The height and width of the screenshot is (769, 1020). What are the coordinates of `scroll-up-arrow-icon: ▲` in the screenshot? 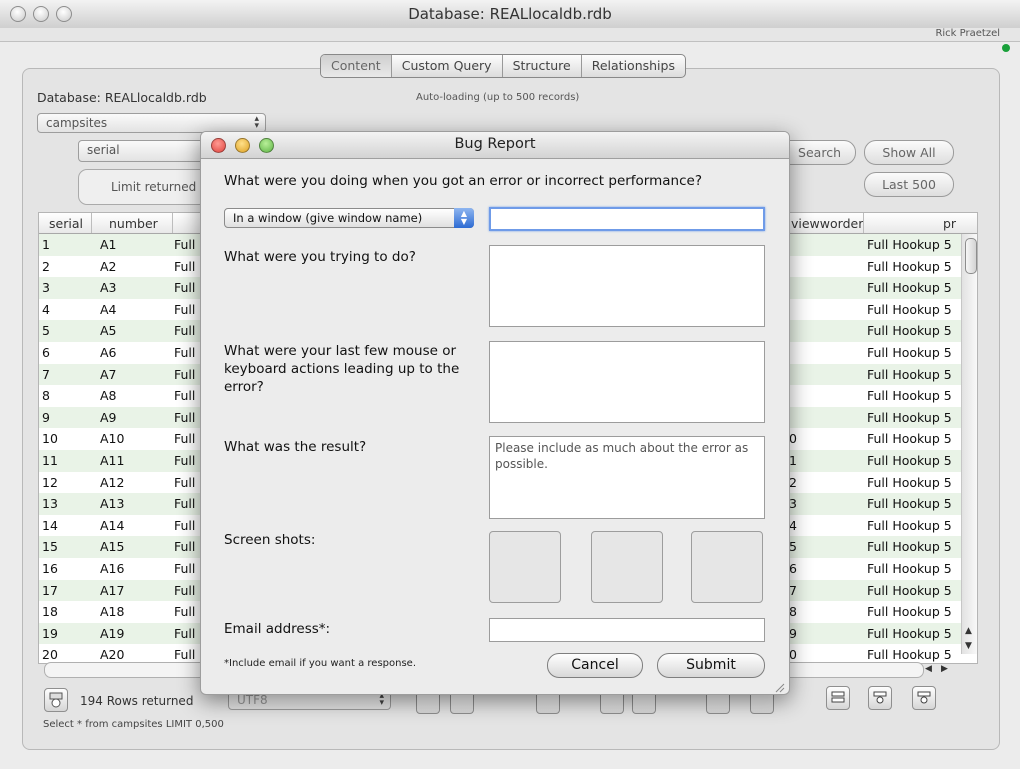 It's located at (968, 631).